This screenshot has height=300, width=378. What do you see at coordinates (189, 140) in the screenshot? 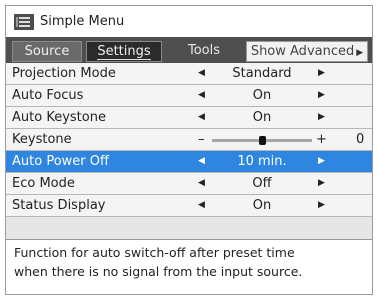
I see `setting-row-keystone: Keystone – + 0` at bounding box center [189, 140].